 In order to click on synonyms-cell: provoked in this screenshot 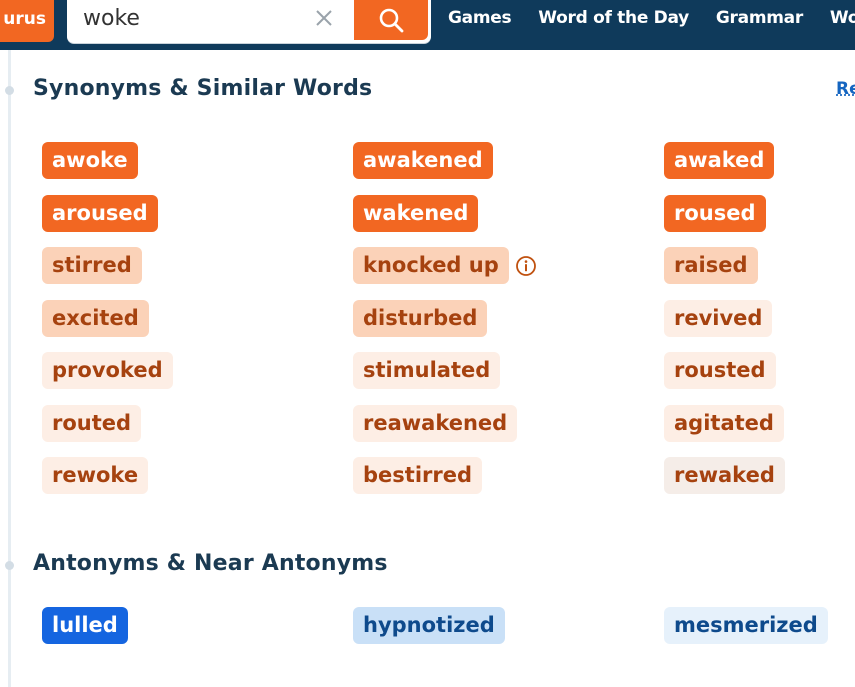, I will do `click(107, 370)`.